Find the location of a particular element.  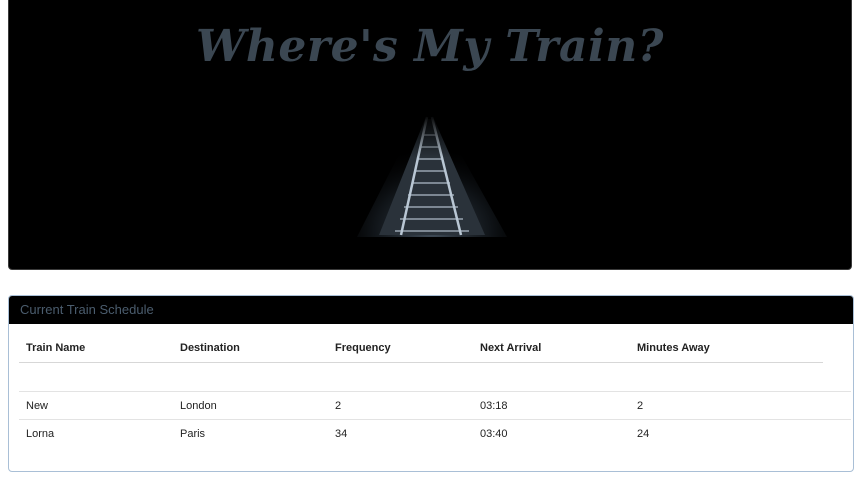

cell-train-name: Lorna is located at coordinates (40, 433).